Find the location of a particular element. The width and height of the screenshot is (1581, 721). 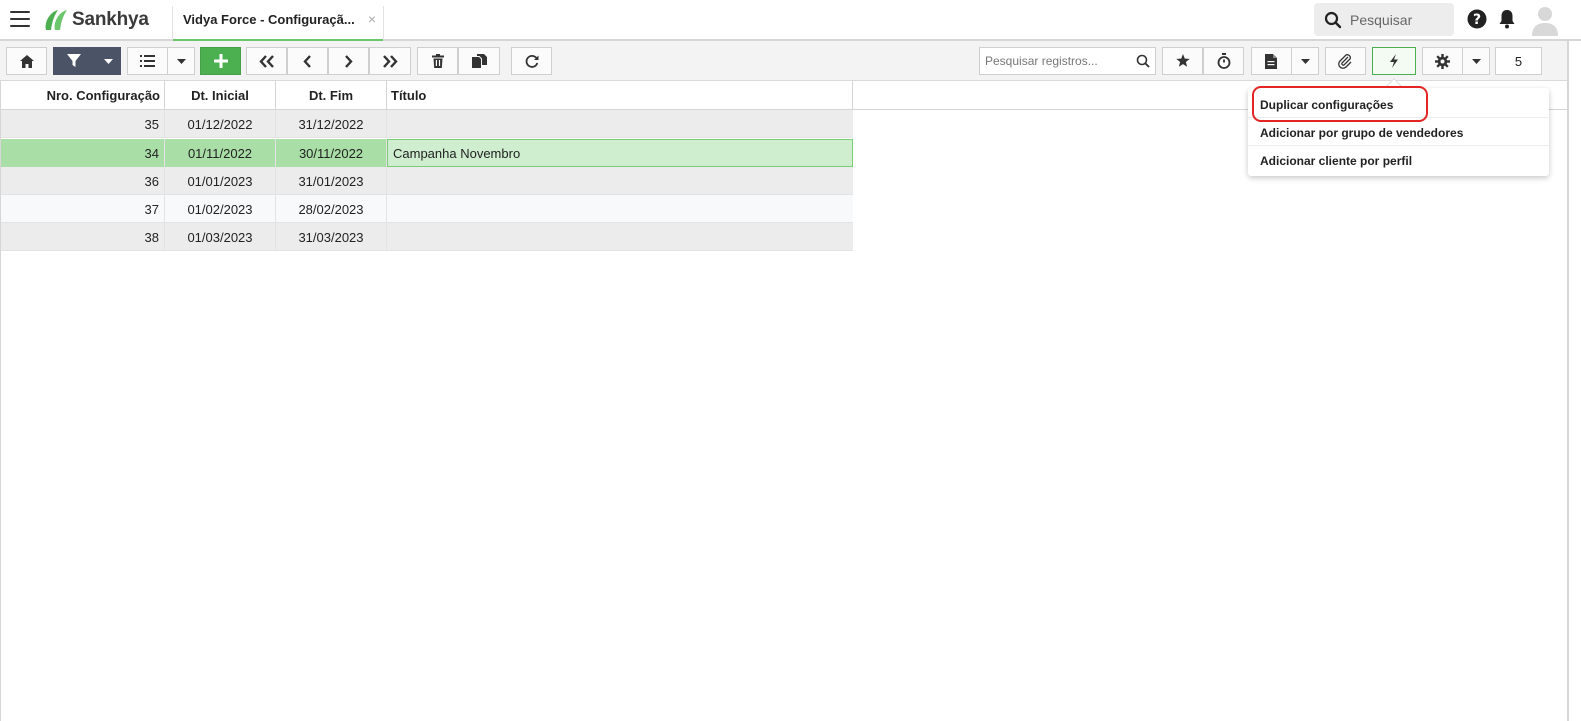

settings-dropdown is located at coordinates (1476, 61).